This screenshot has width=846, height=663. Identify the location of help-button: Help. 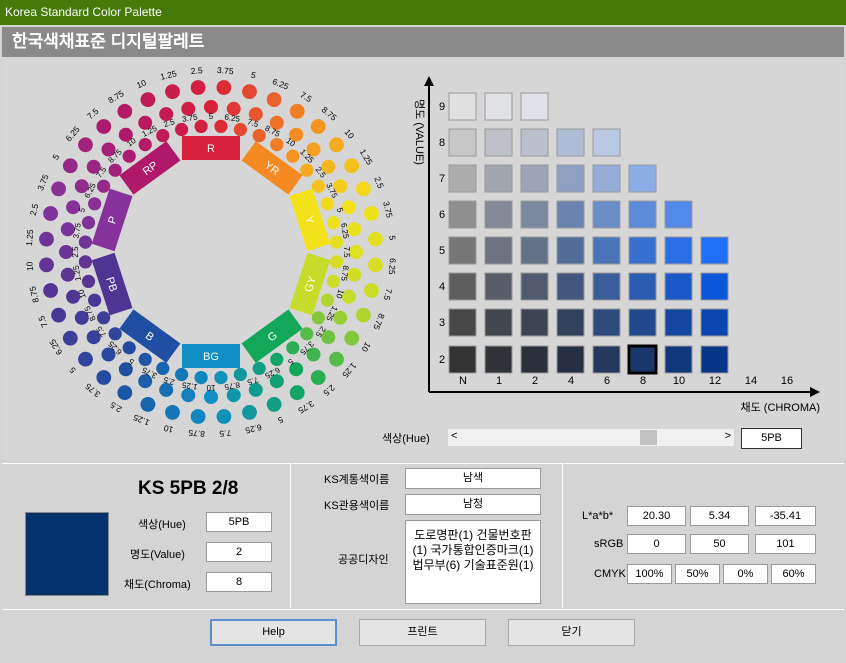
(273, 632).